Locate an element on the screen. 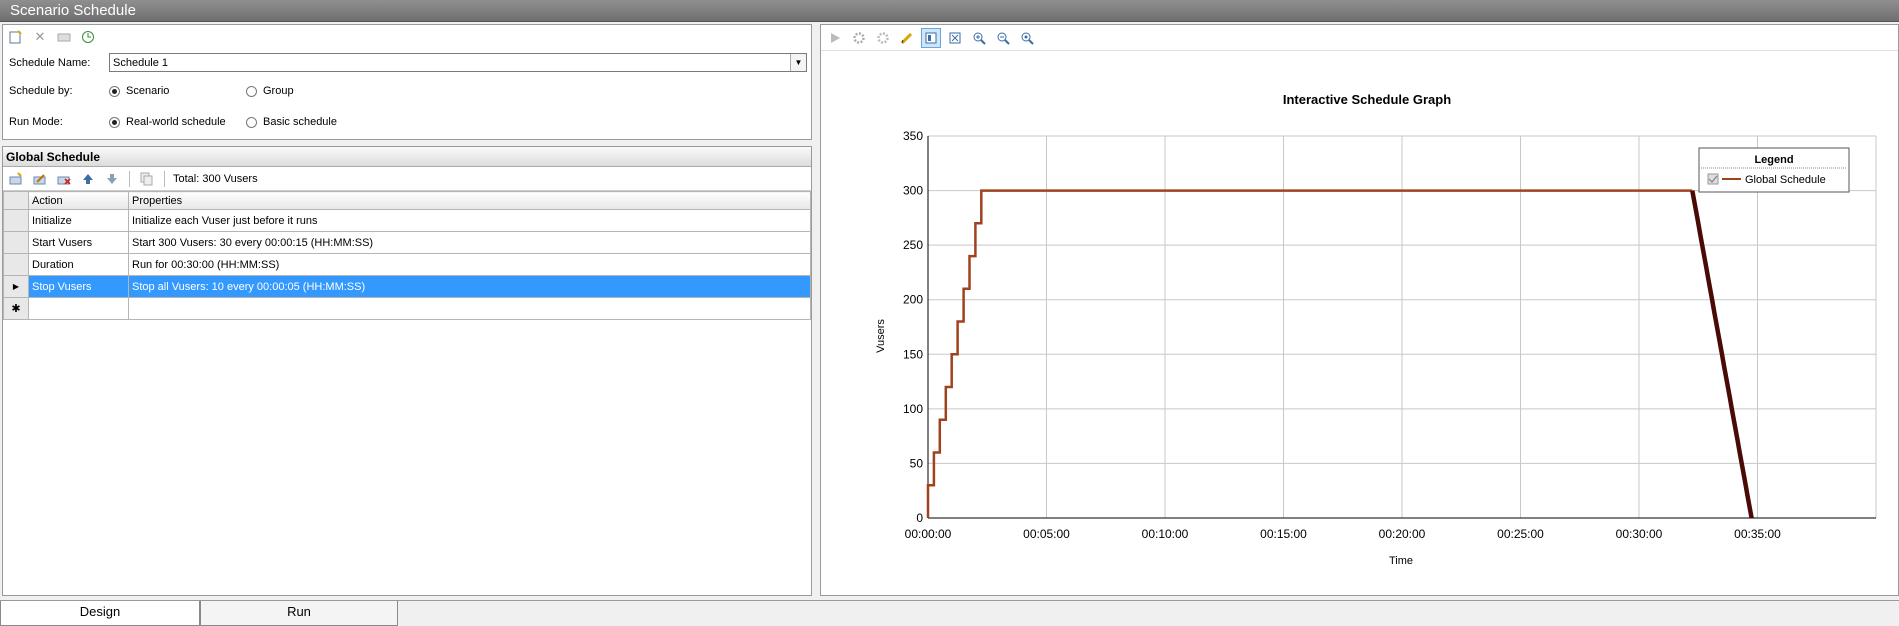 Image resolution: width=1899 pixels, height=626 pixels. gear-icon is located at coordinates (859, 38).